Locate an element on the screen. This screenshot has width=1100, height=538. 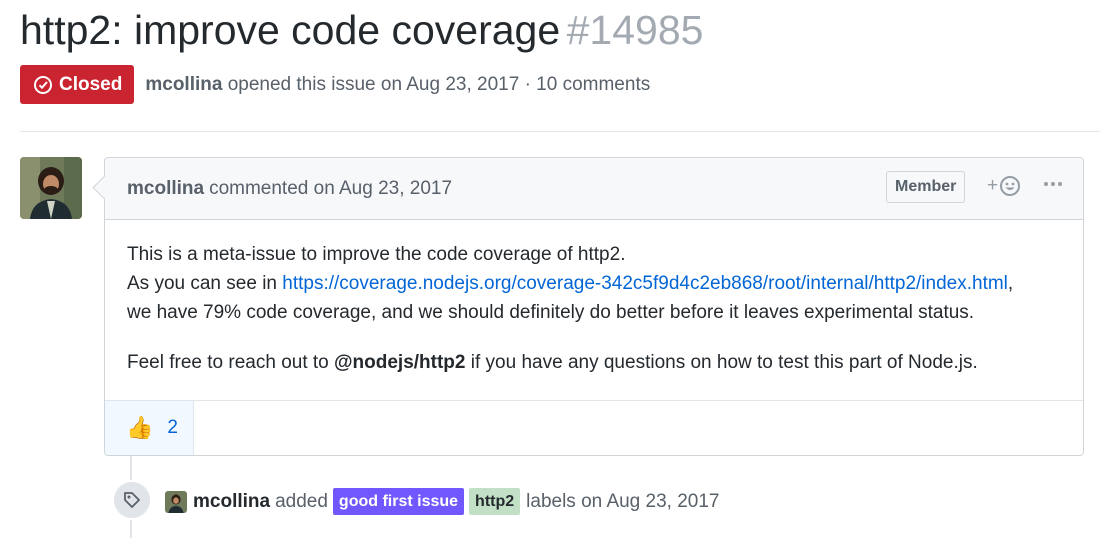
body-p2-prefix: Feel free to reach out to is located at coordinates (231, 362).